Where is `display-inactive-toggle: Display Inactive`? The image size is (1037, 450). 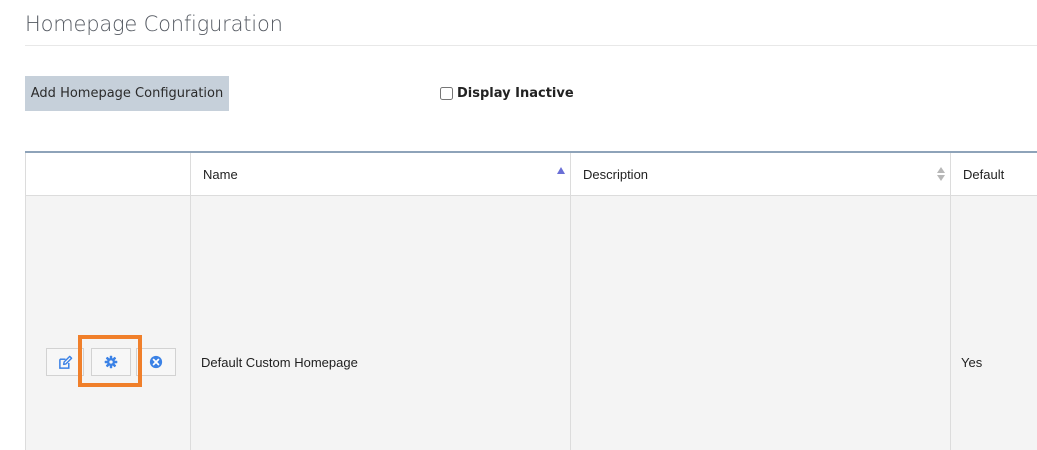
display-inactive-toggle: Display Inactive is located at coordinates (507, 93).